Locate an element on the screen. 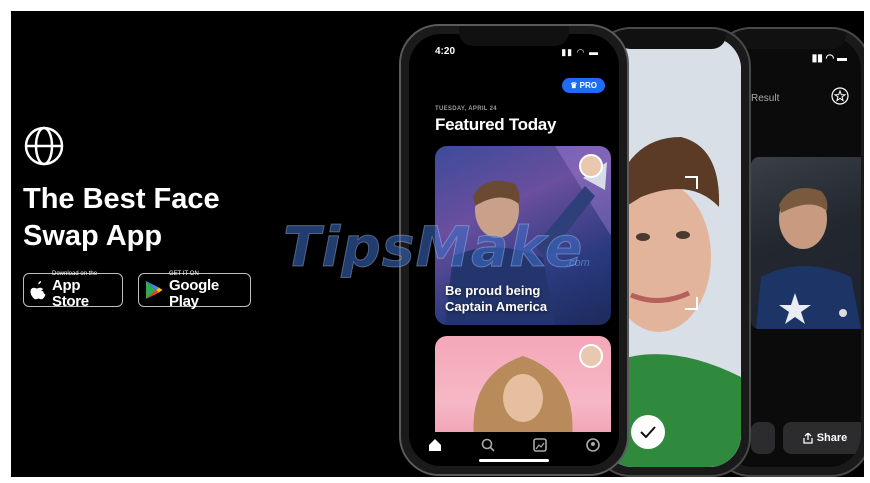 Image resolution: width=870 pixels, height=483 pixels. pro-badge: ♛ PRO is located at coordinates (583, 85).